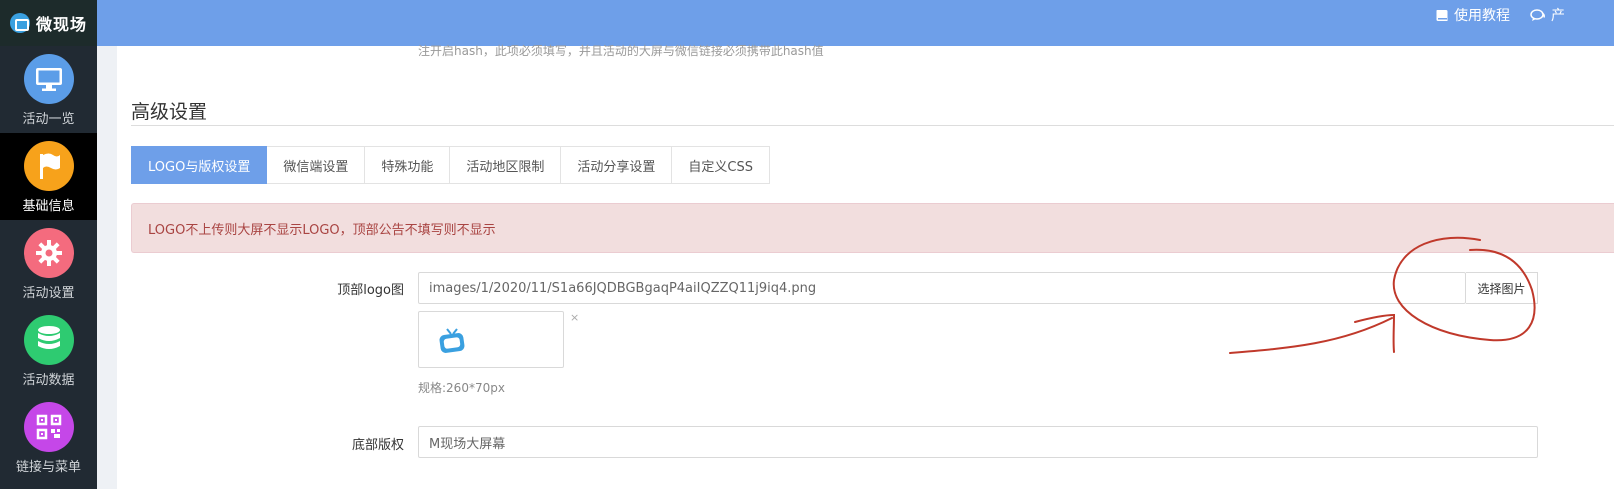  What do you see at coordinates (1547, 15) in the screenshot?
I see `product-link: 产` at bounding box center [1547, 15].